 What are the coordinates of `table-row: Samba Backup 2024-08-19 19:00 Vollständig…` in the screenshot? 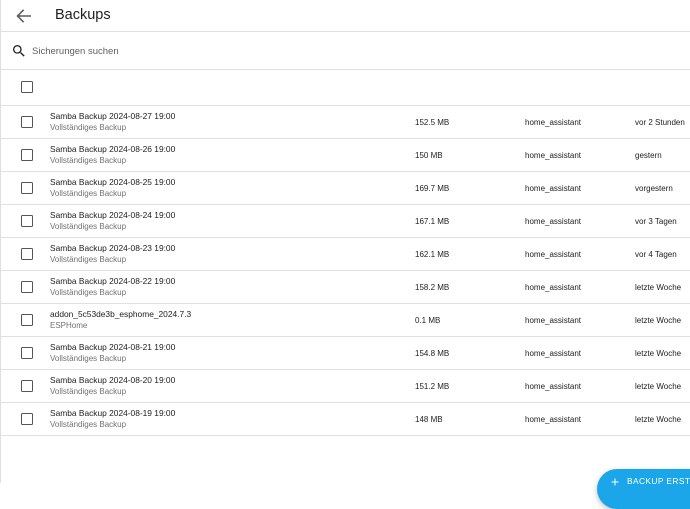 It's located at (345, 419).